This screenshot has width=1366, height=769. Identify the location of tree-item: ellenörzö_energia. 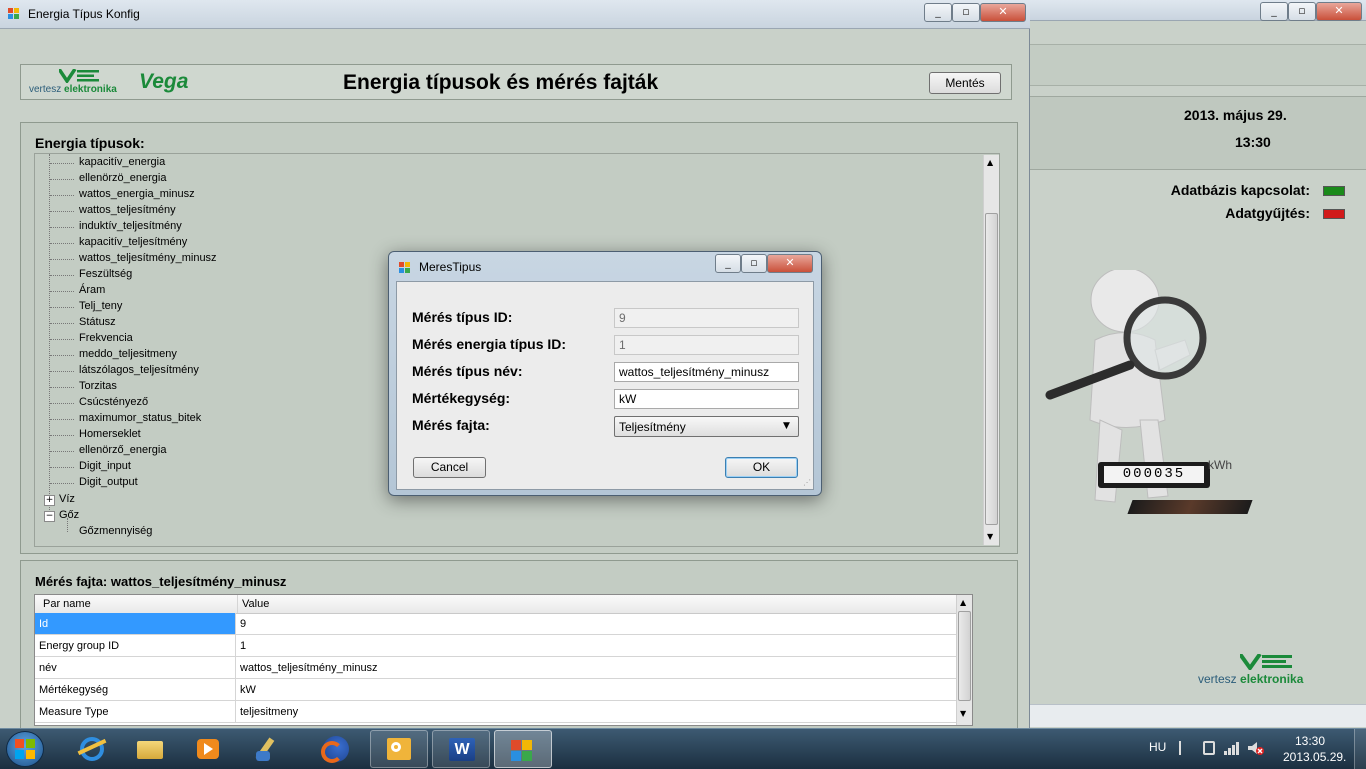
(122, 178).